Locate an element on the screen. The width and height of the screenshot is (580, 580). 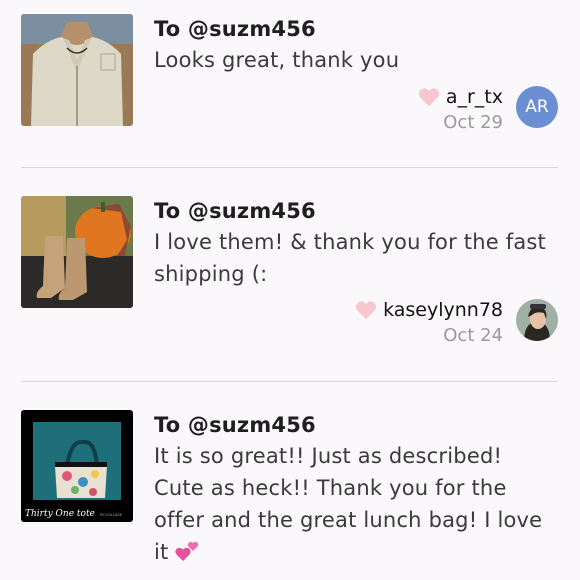
jacket-photo is located at coordinates (77, 70).